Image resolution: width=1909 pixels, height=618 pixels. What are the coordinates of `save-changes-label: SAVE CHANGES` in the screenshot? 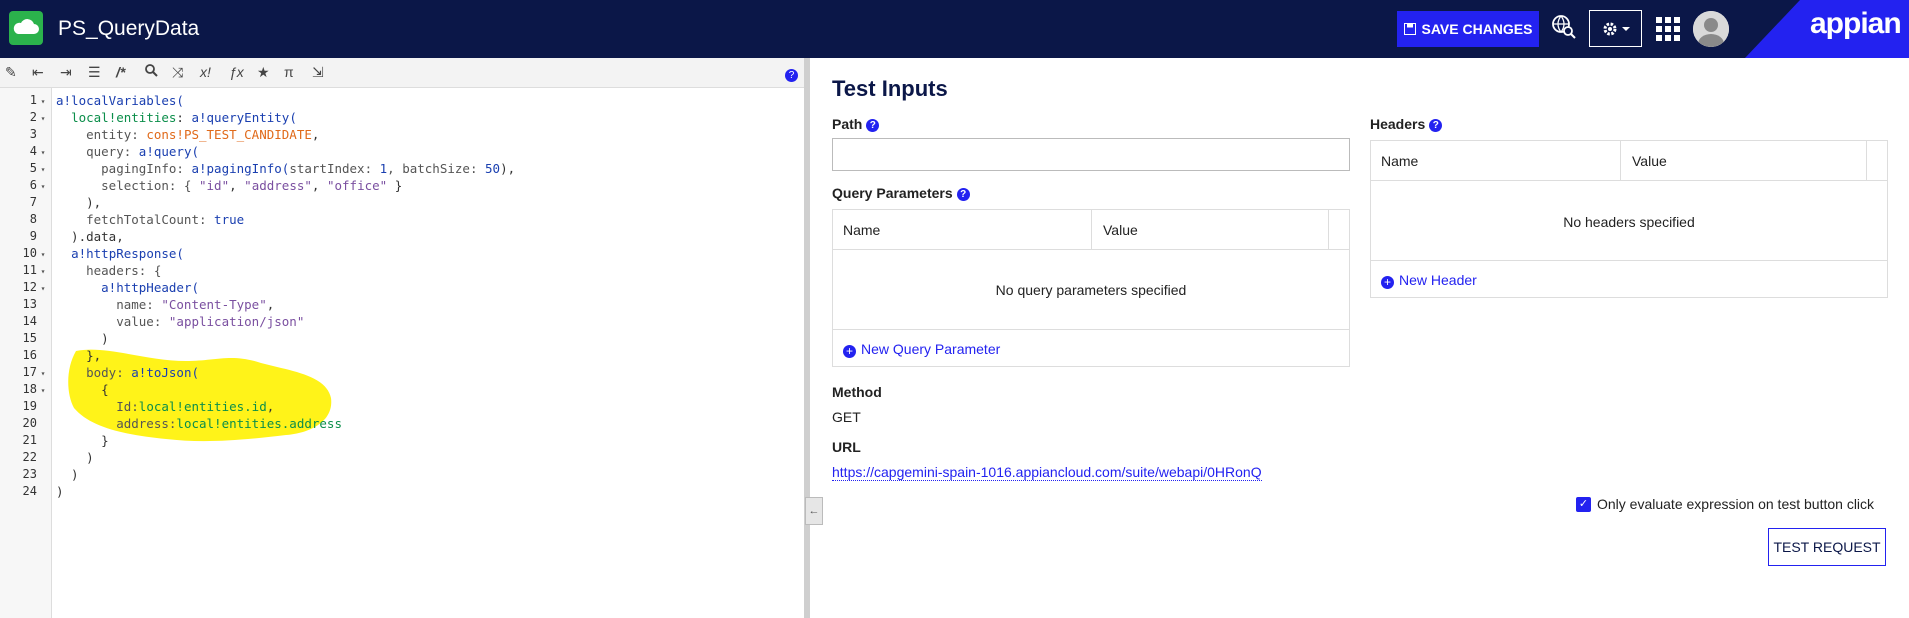 It's located at (1477, 29).